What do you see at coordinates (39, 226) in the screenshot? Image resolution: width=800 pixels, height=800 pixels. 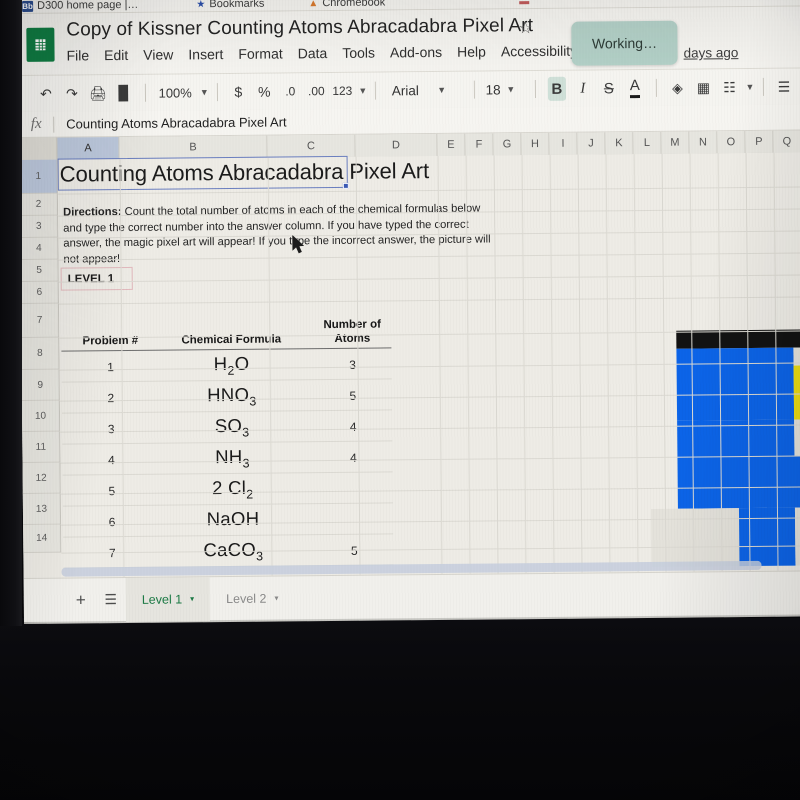 I see `row-header-3: 3` at bounding box center [39, 226].